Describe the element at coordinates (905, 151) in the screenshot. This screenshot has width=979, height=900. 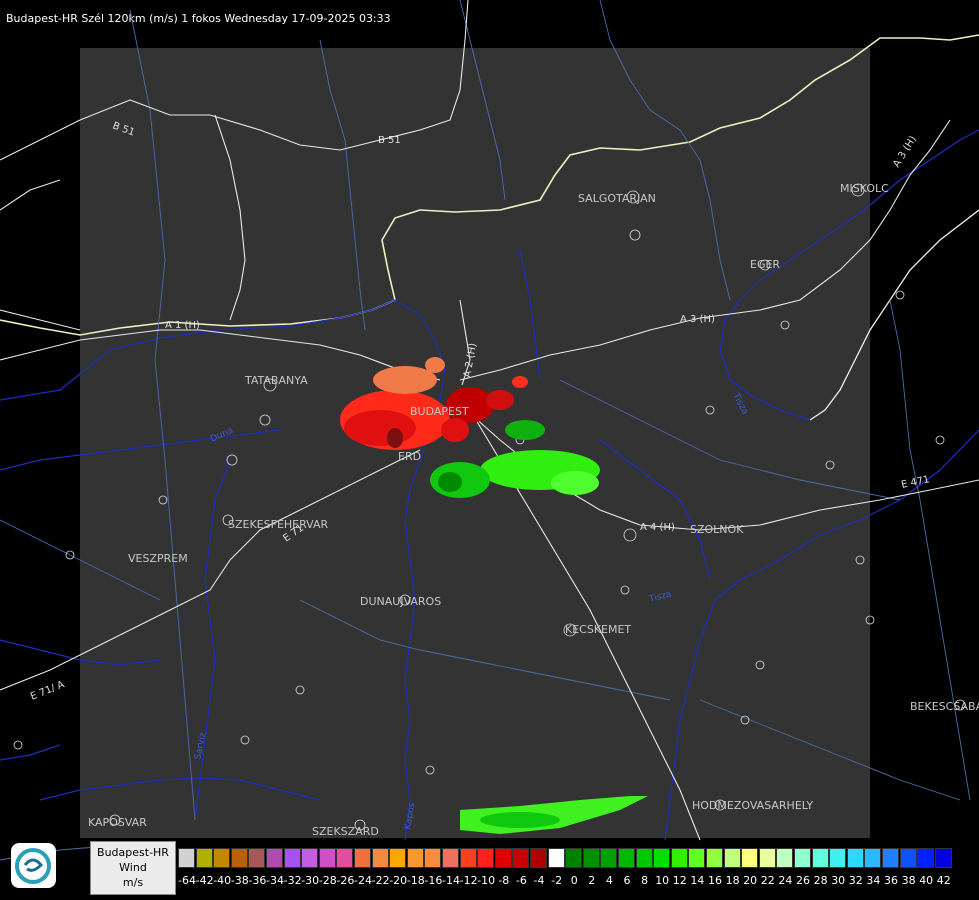
I see `road-label-a3-north: A 3 (H)` at that location.